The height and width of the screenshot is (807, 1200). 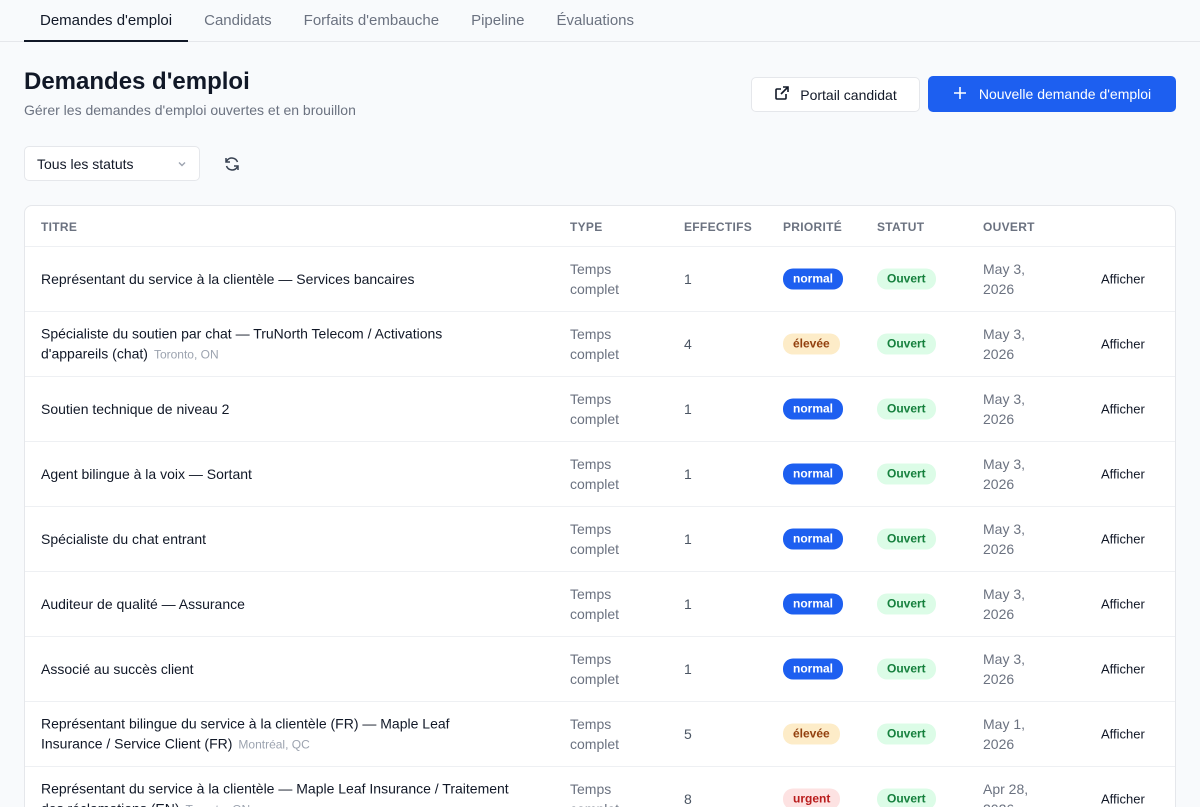 I want to click on job-title: Auditeur de qualité — Assurance, so click(x=143, y=604).